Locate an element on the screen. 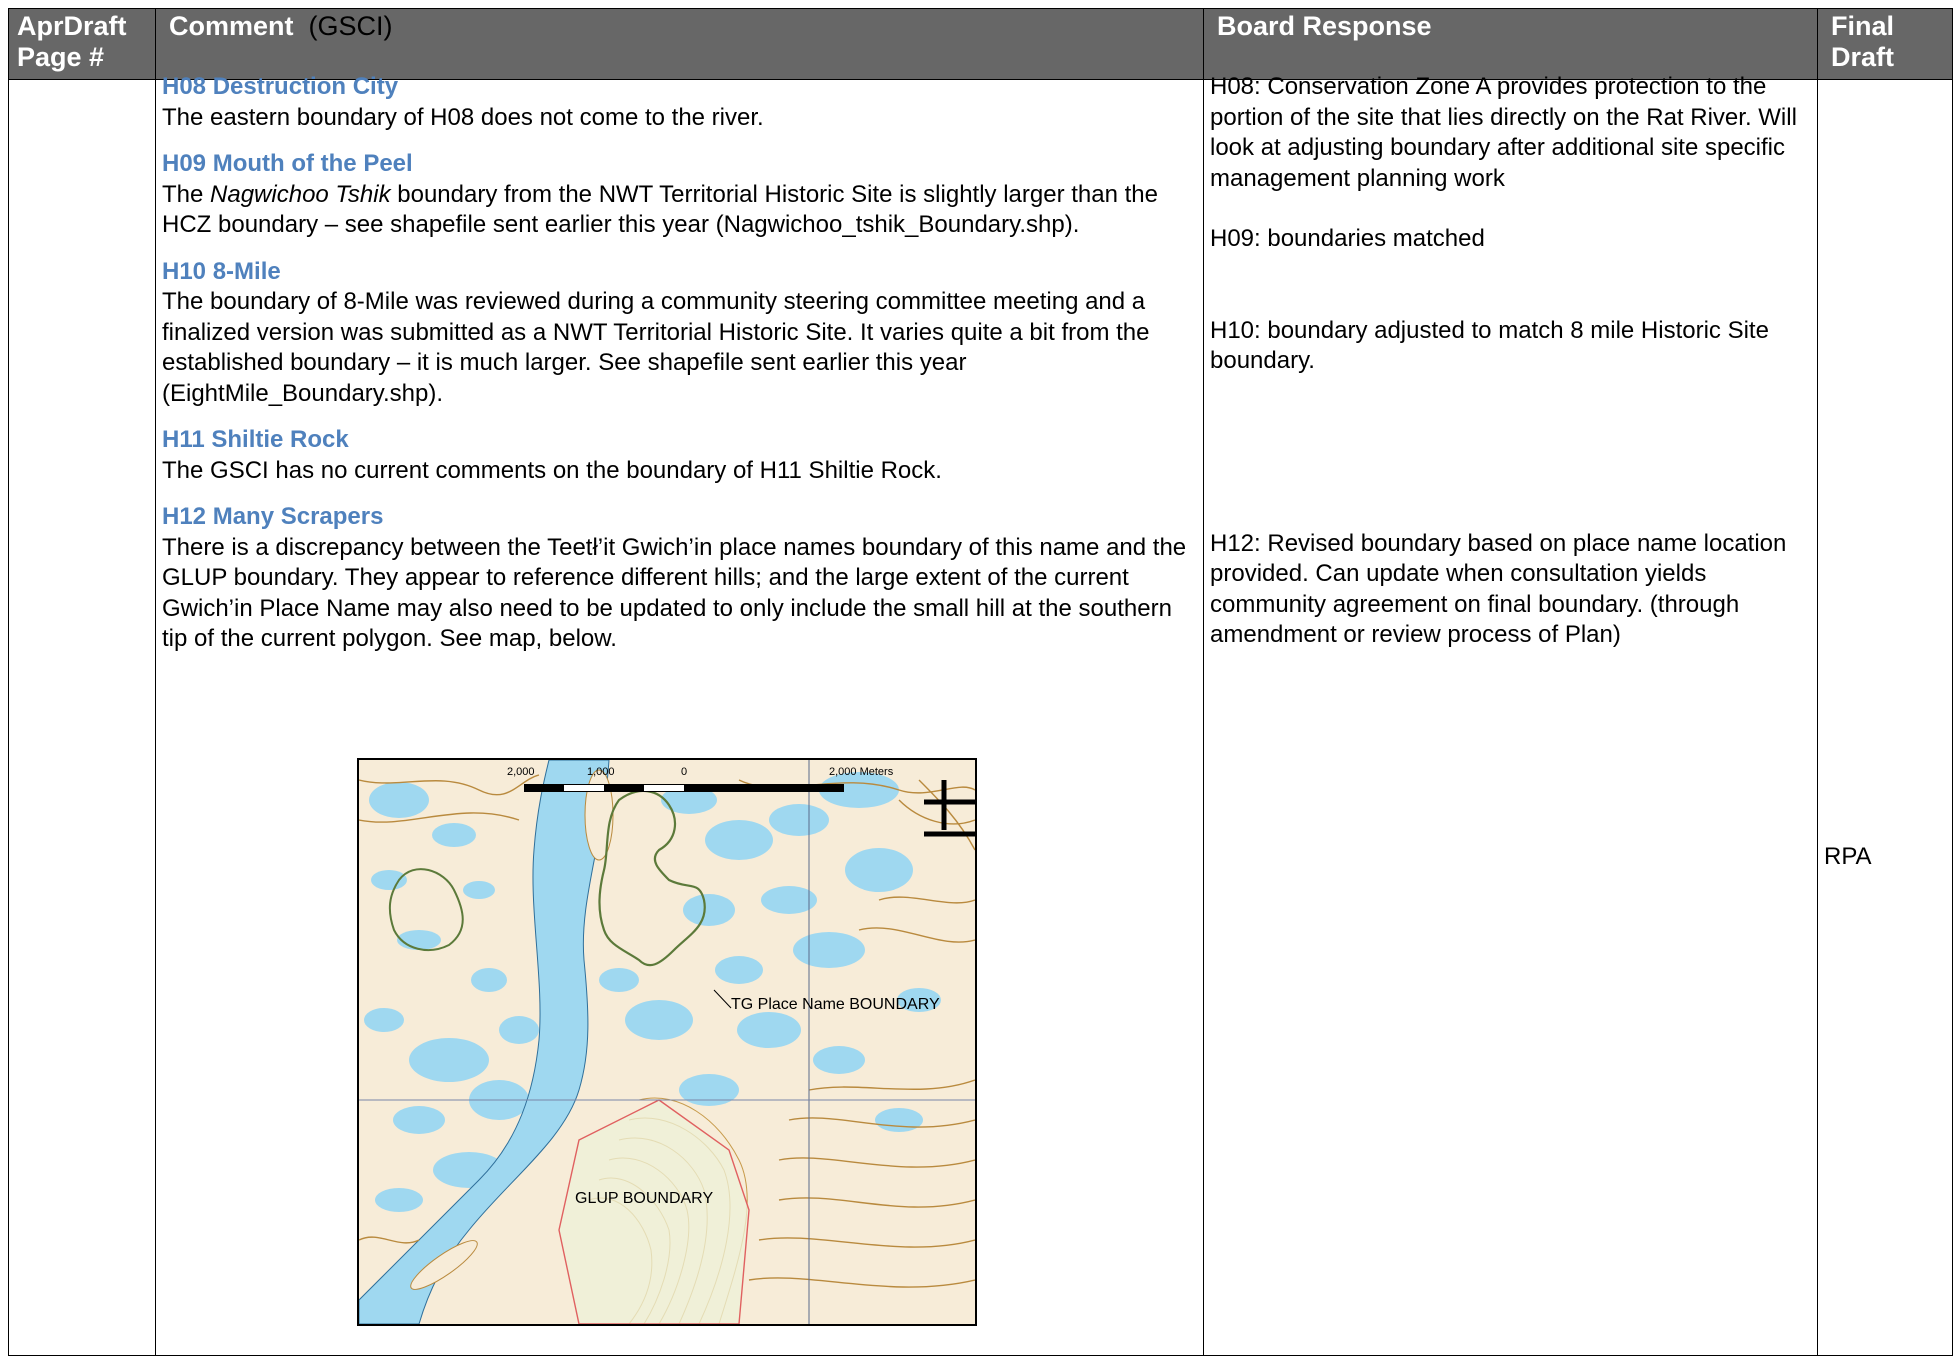 The height and width of the screenshot is (1356, 1955). response-h09: H09: boundaries matched is located at coordinates (1347, 238).